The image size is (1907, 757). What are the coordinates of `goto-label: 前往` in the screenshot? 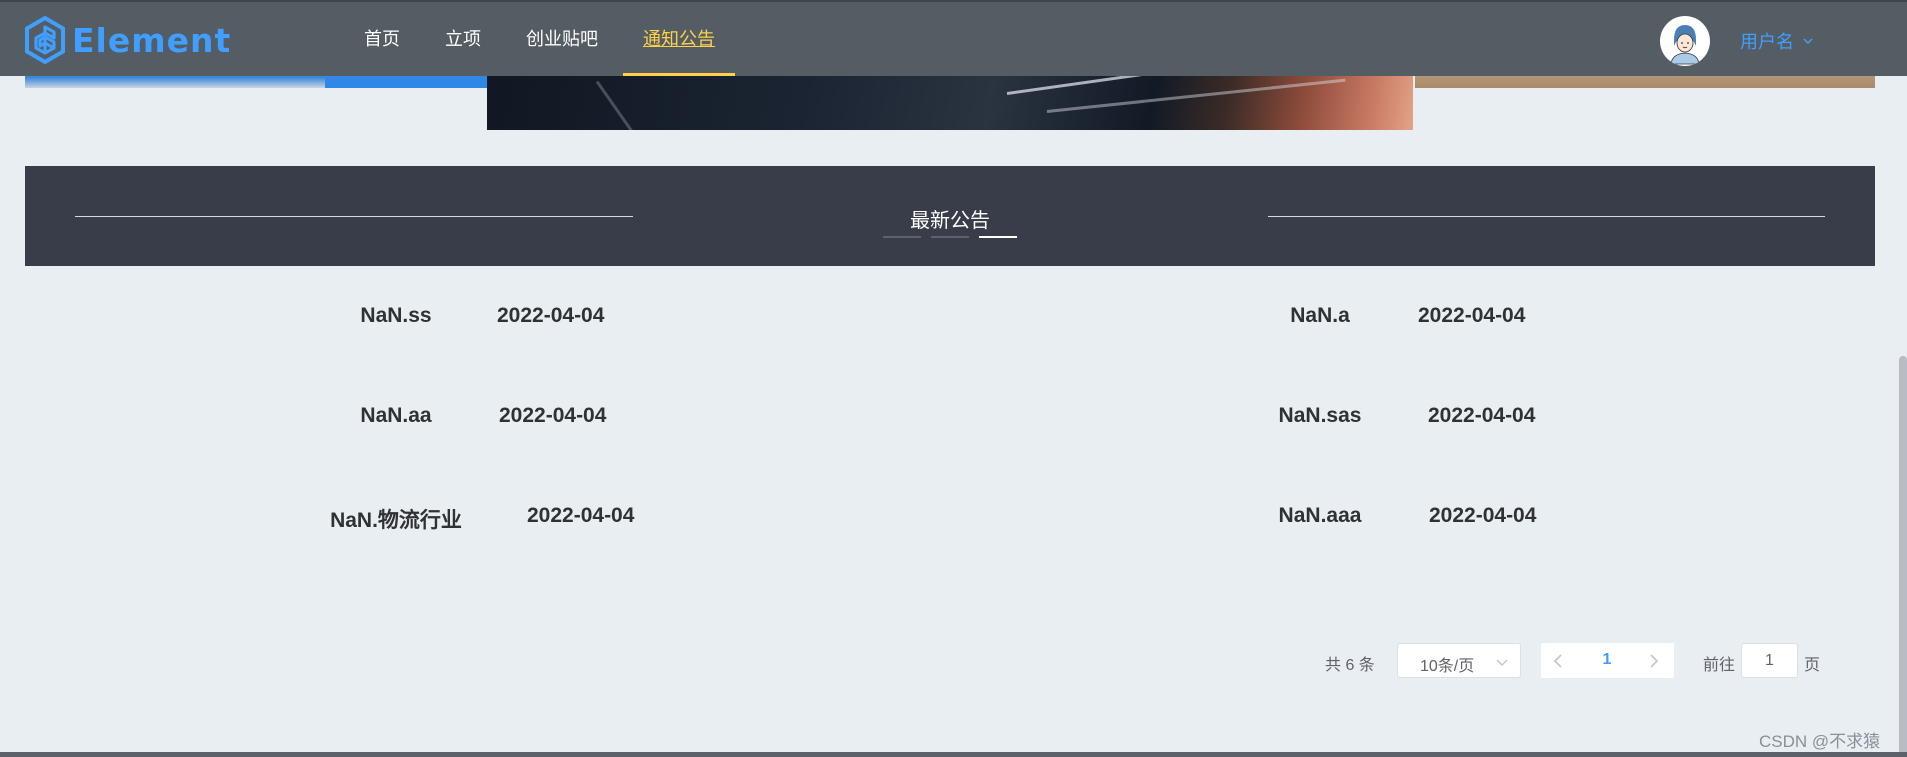 It's located at (1719, 665).